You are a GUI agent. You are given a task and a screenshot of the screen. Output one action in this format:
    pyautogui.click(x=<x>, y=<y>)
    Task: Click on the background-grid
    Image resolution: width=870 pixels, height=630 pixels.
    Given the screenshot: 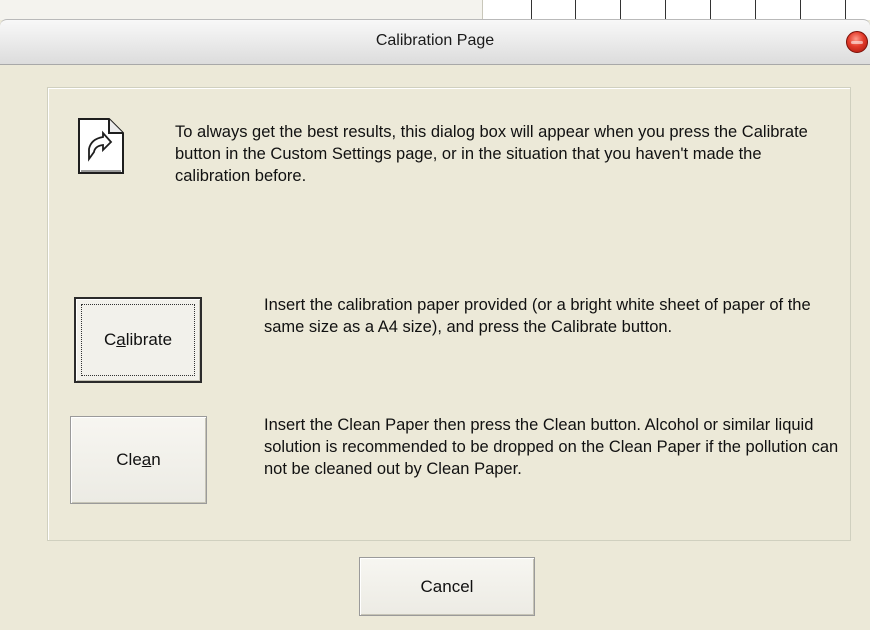 What is the action you would take?
    pyautogui.click(x=676, y=10)
    